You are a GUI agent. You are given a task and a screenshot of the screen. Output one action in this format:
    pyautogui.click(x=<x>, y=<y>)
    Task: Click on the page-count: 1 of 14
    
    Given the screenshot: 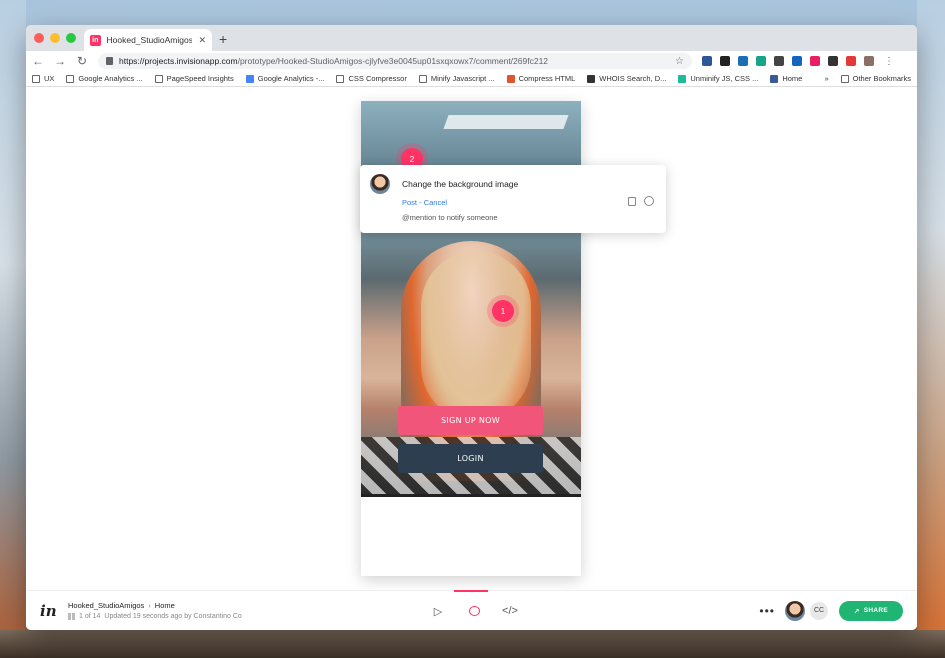 What is the action you would take?
    pyautogui.click(x=90, y=616)
    